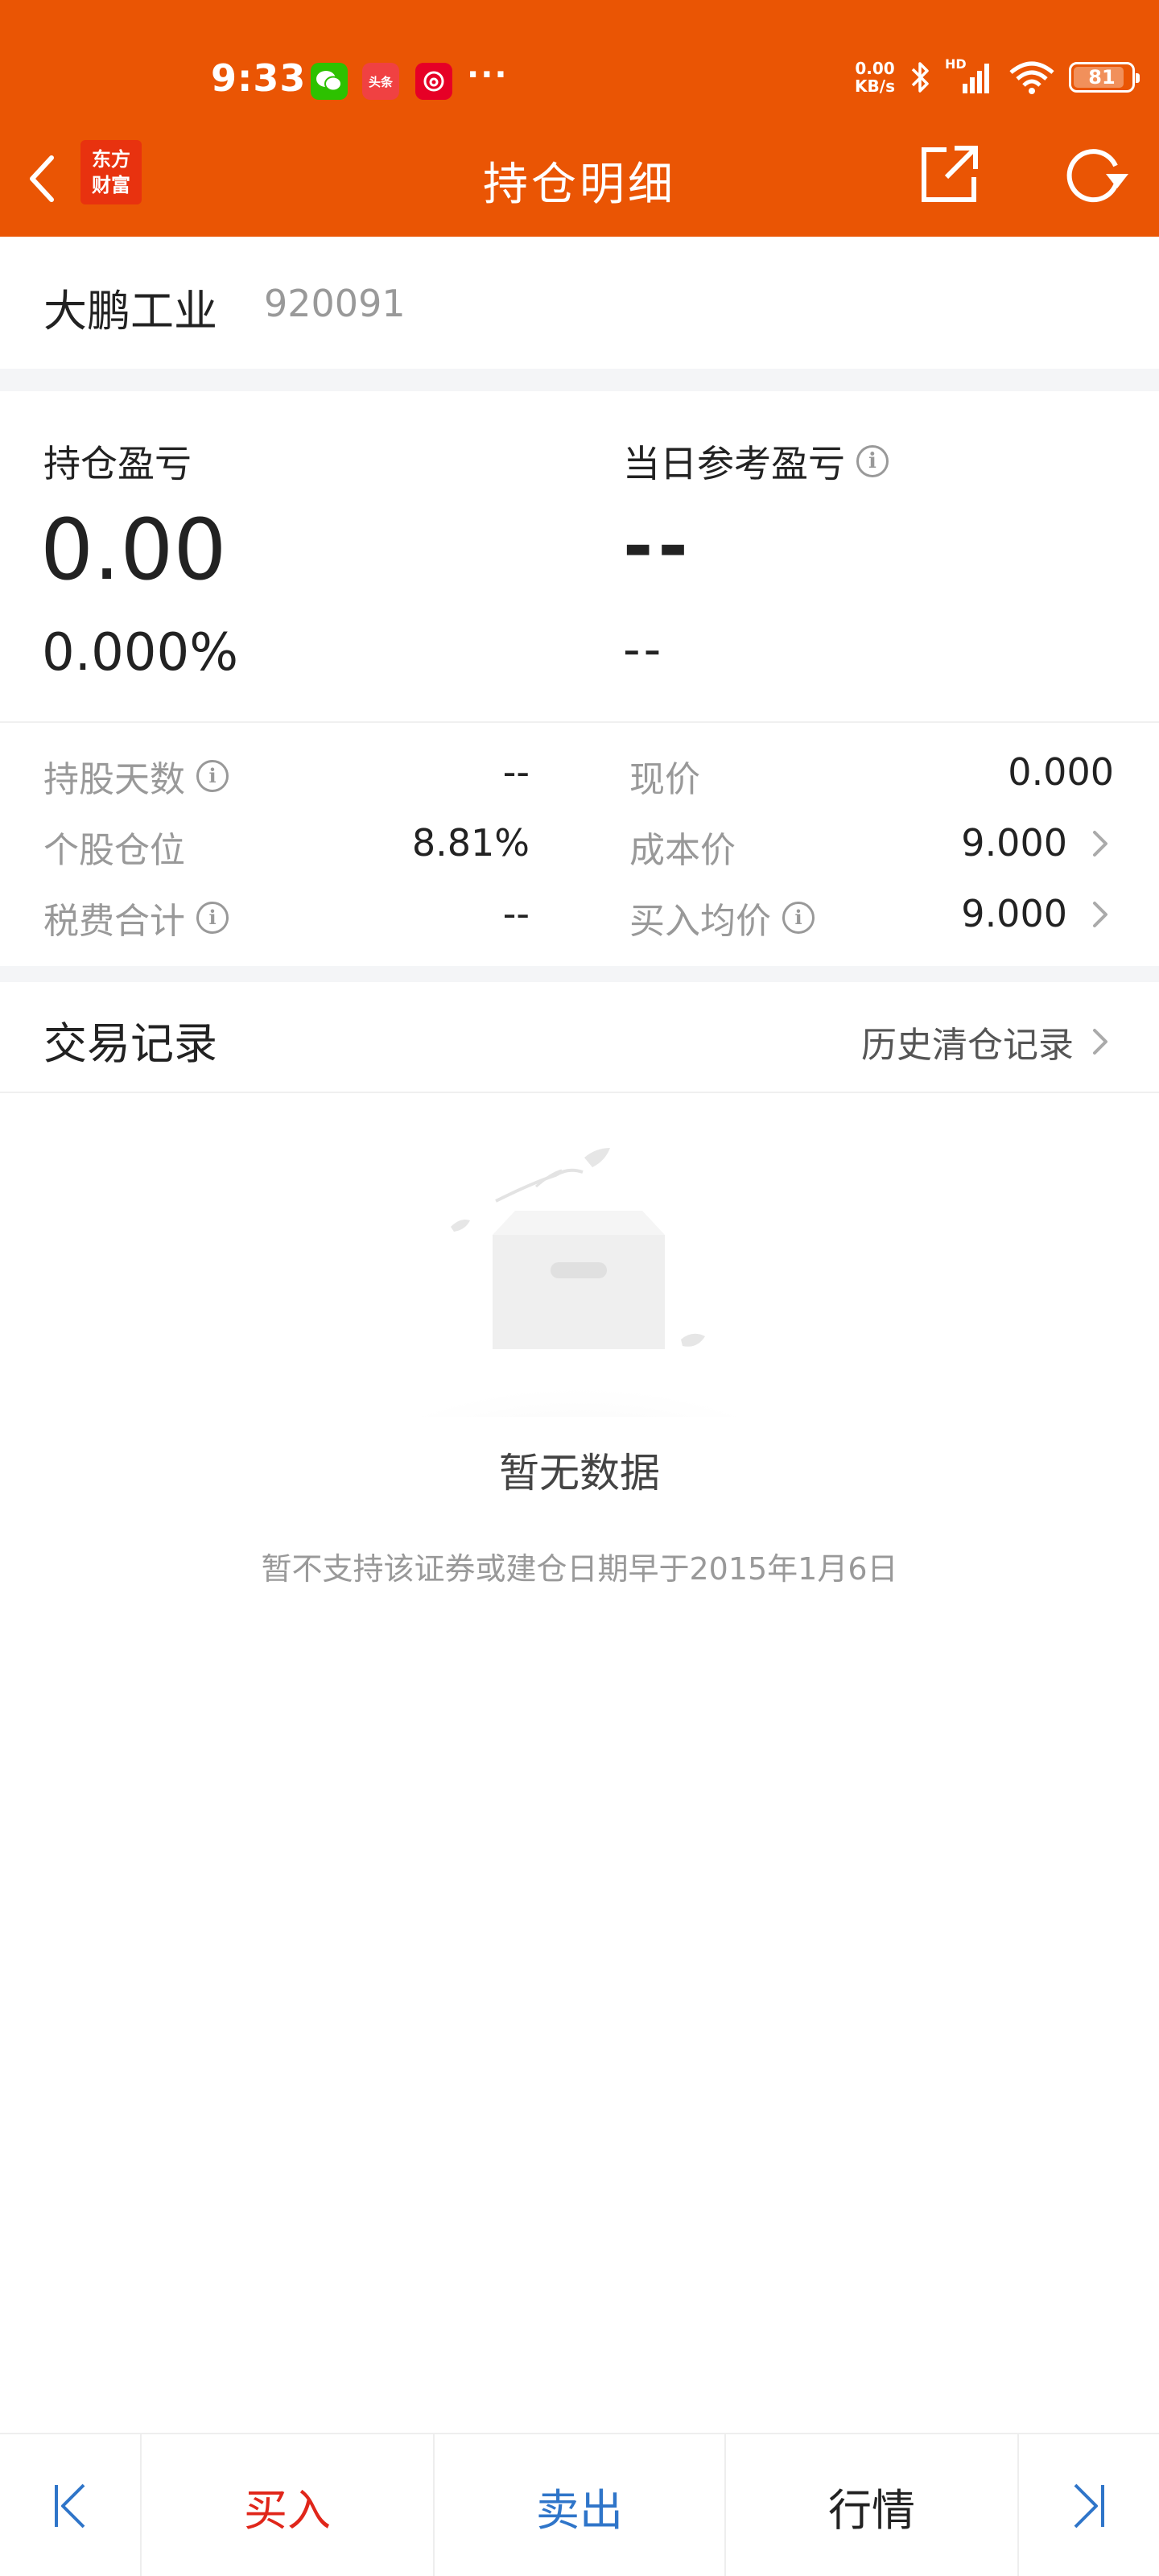 The height and width of the screenshot is (2576, 1159). I want to click on metric-label: 税费合计, so click(114, 921).